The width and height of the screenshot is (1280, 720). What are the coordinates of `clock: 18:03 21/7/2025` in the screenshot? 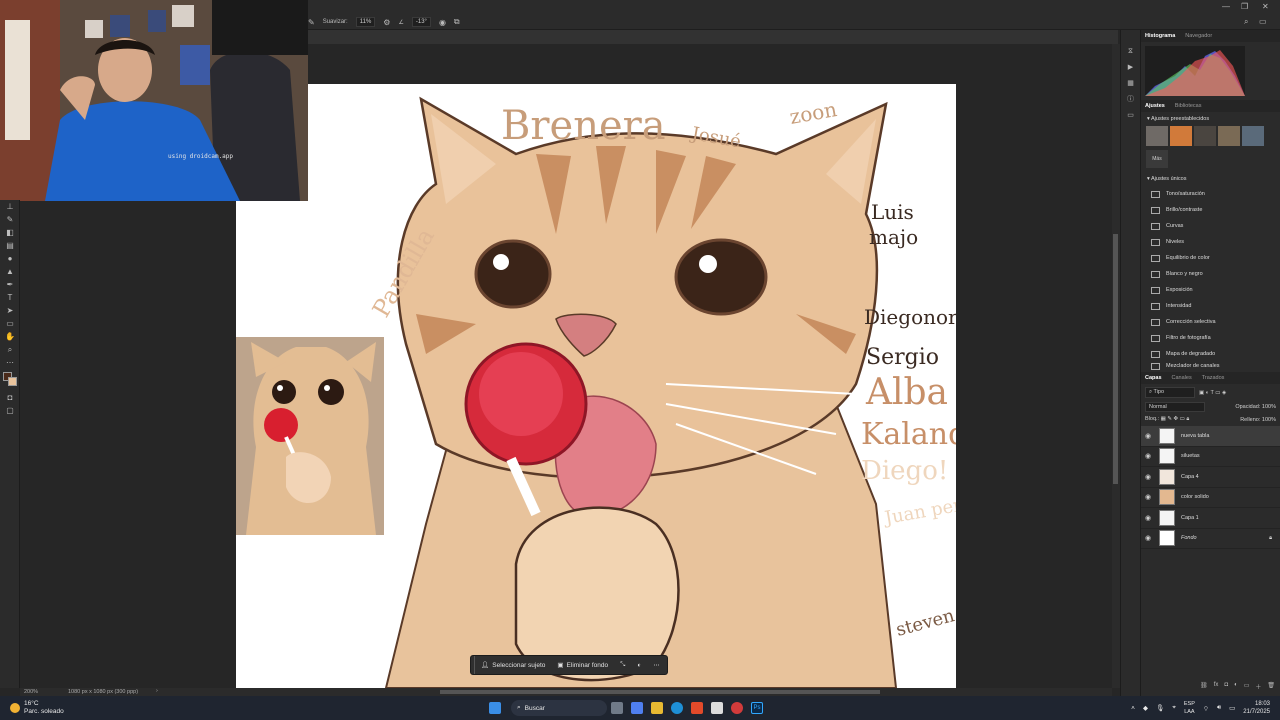 It's located at (1256, 708).